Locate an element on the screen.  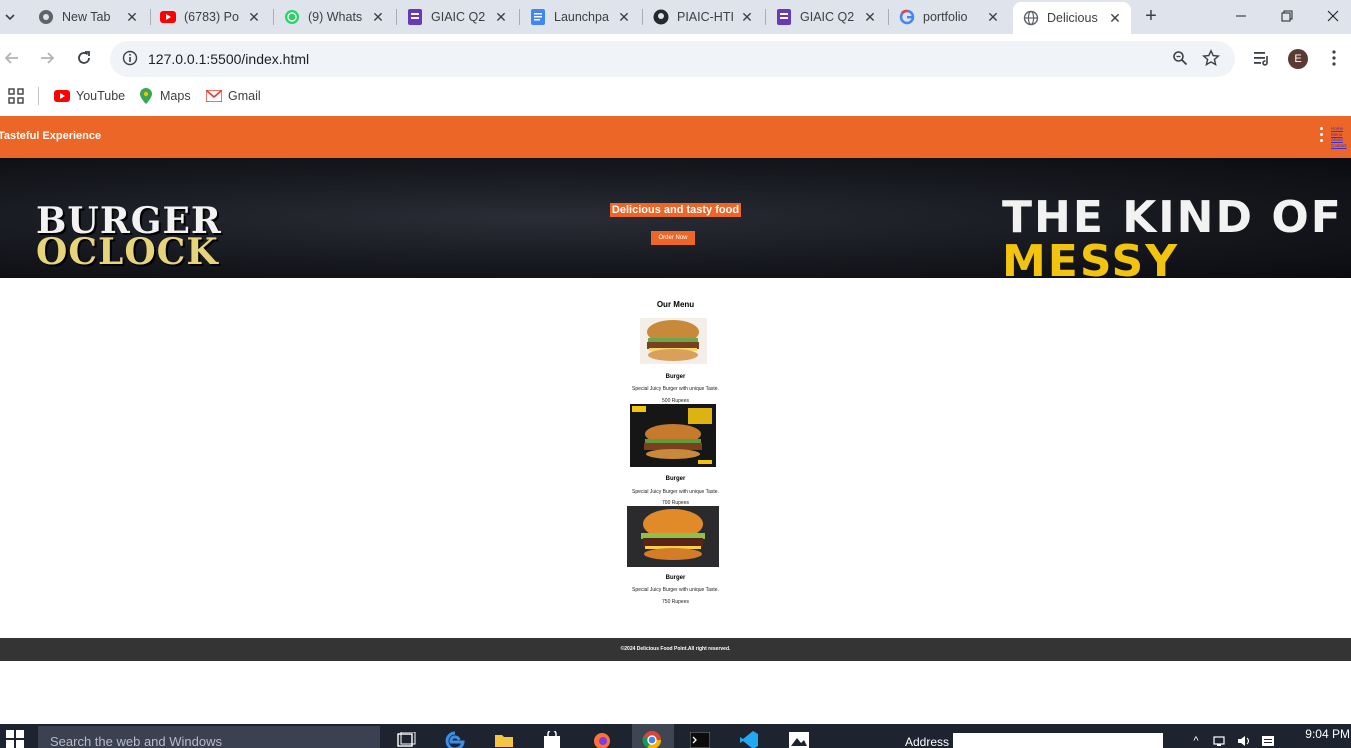
new-tab-button: + is located at coordinates (1151, 16).